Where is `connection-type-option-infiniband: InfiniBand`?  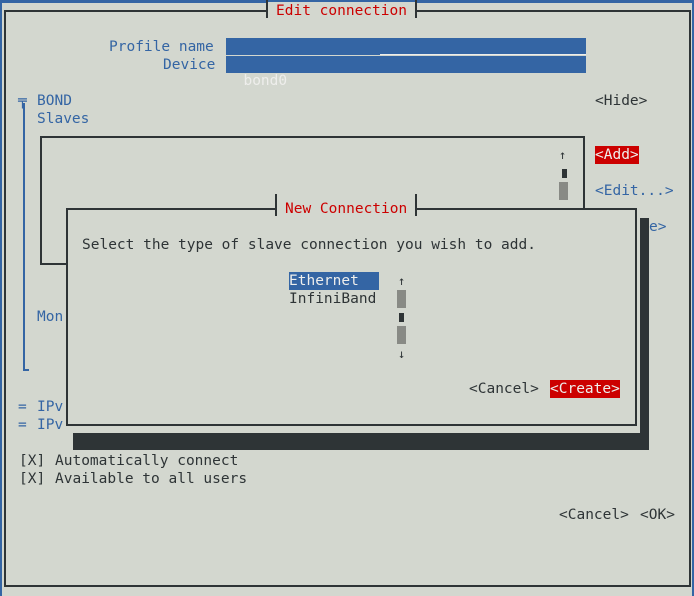
connection-type-option-infiniband: InfiniBand is located at coordinates (332, 299).